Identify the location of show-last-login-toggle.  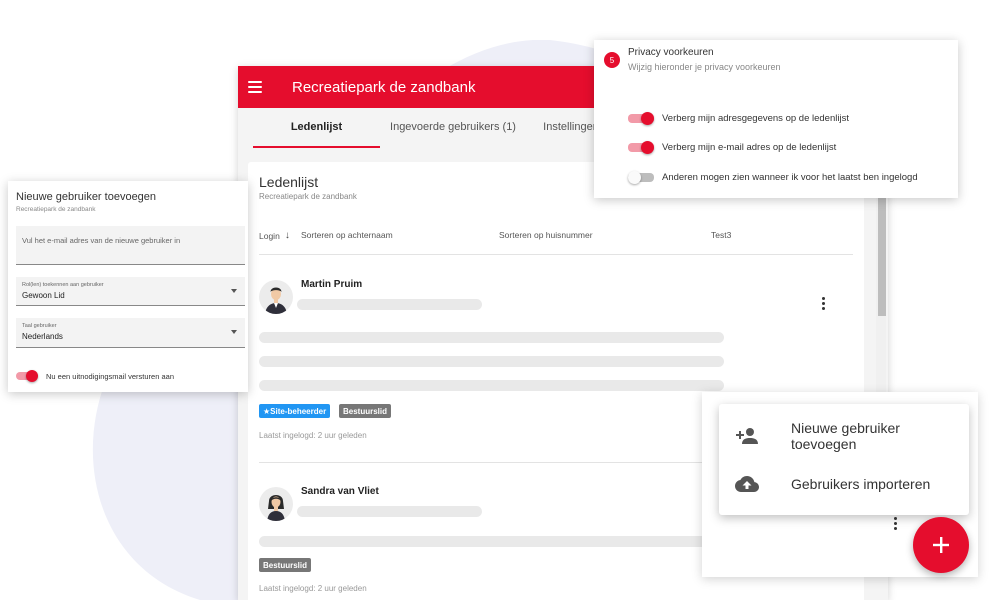
(641, 177).